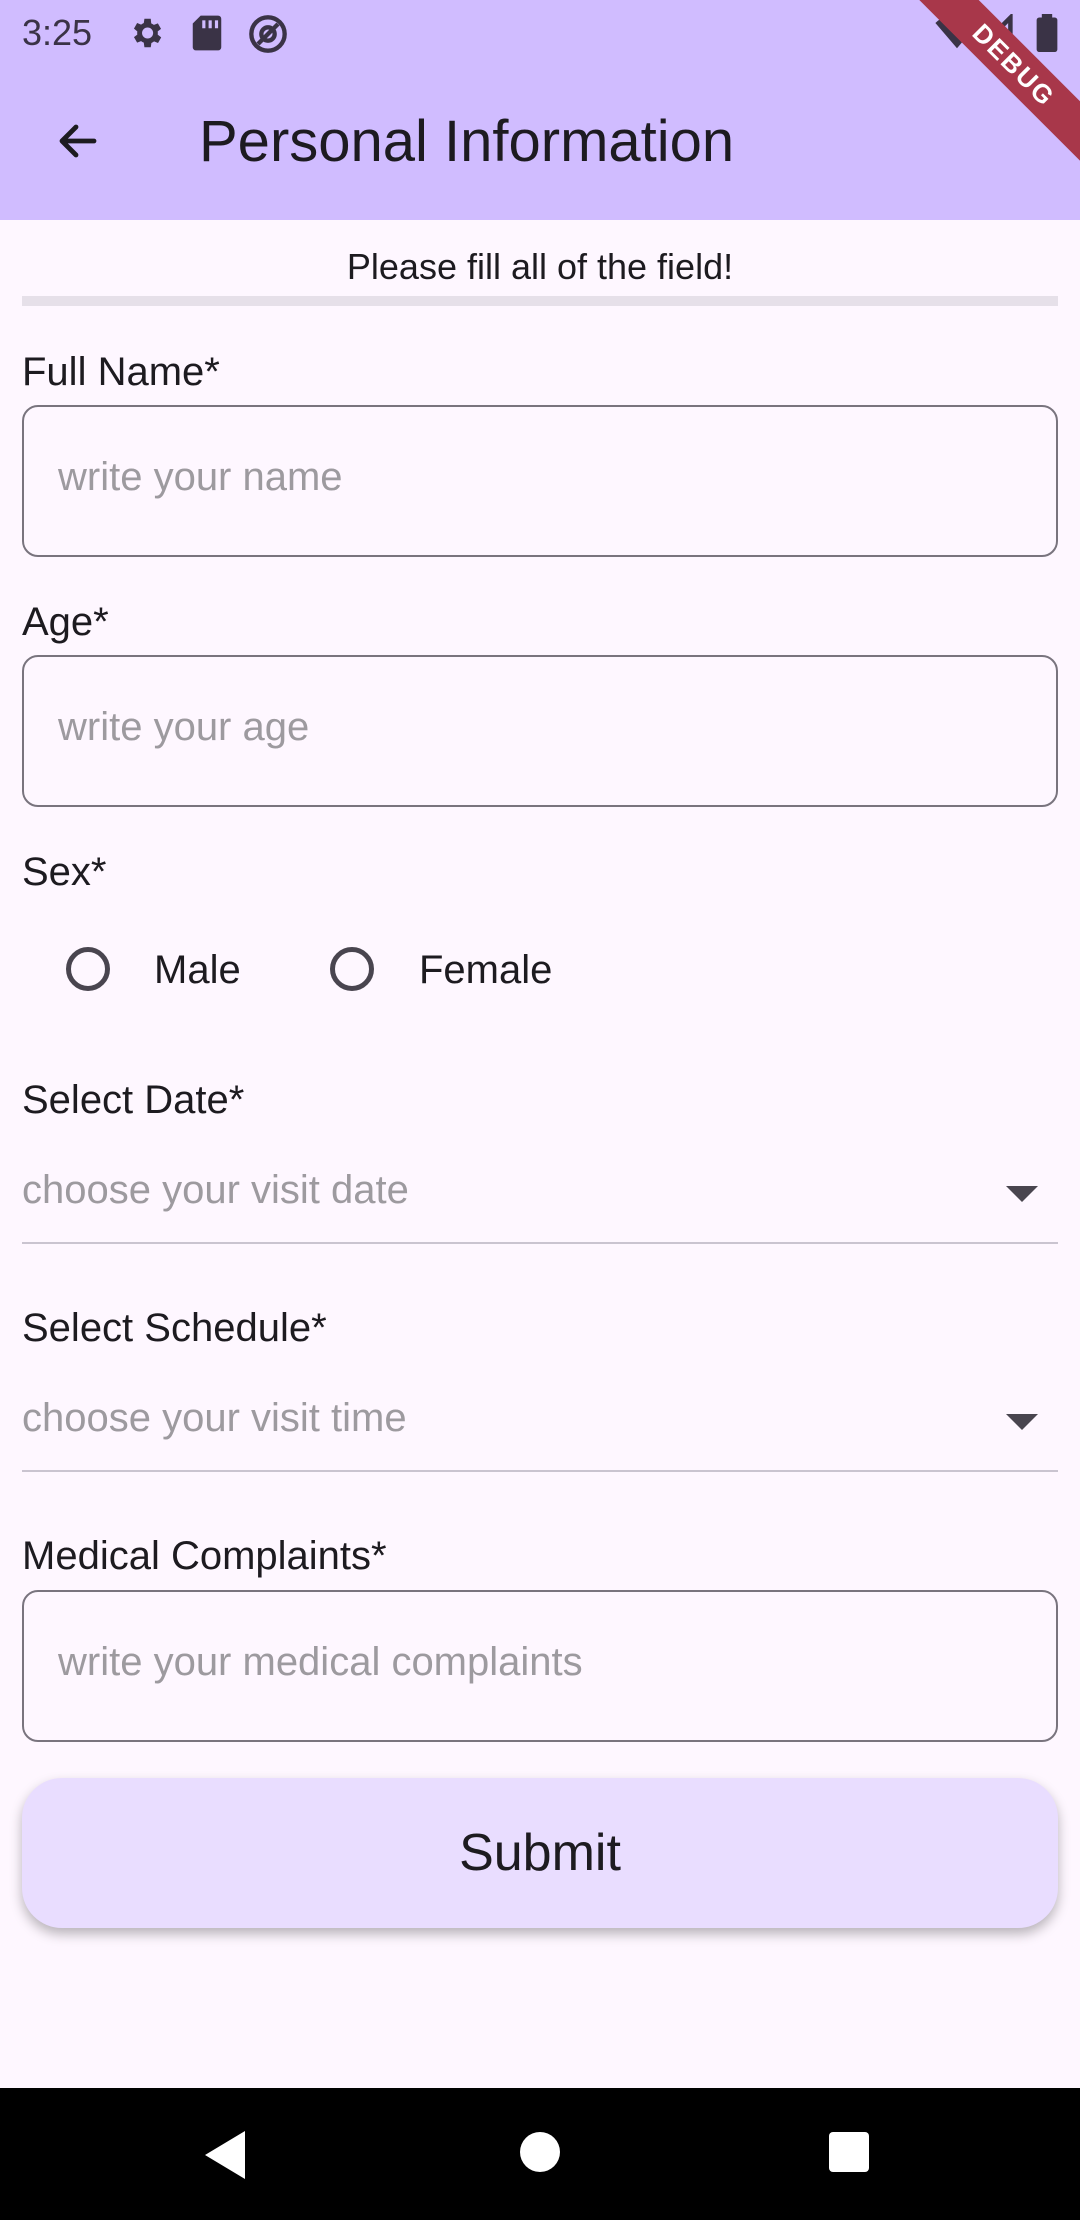 The height and width of the screenshot is (2220, 1080). I want to click on form-notice: Please fill all of the field!, so click(540, 266).